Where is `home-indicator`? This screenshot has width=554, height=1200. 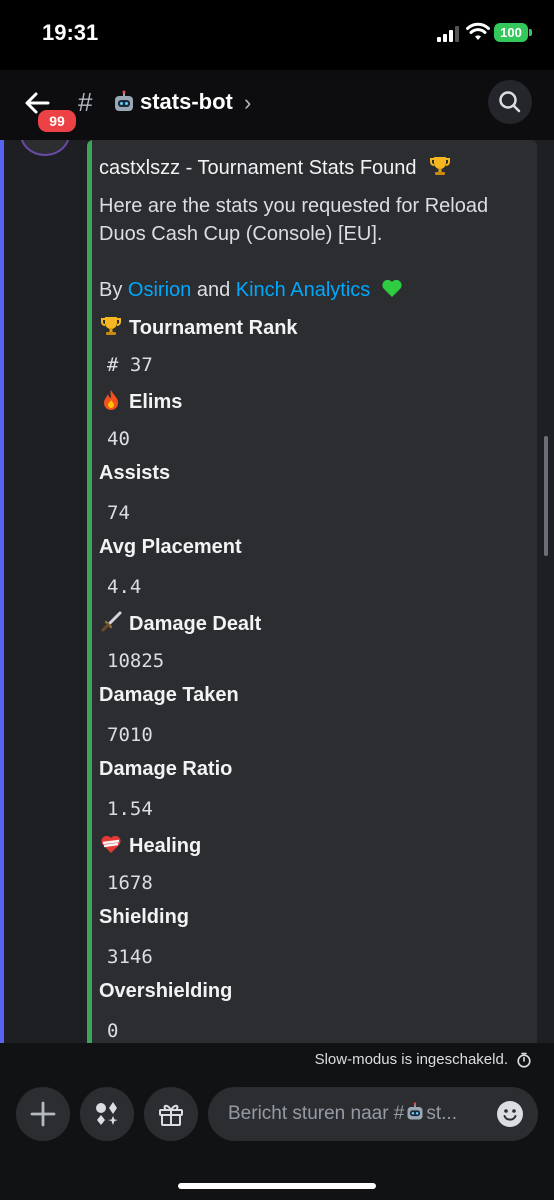
home-indicator is located at coordinates (277, 1186).